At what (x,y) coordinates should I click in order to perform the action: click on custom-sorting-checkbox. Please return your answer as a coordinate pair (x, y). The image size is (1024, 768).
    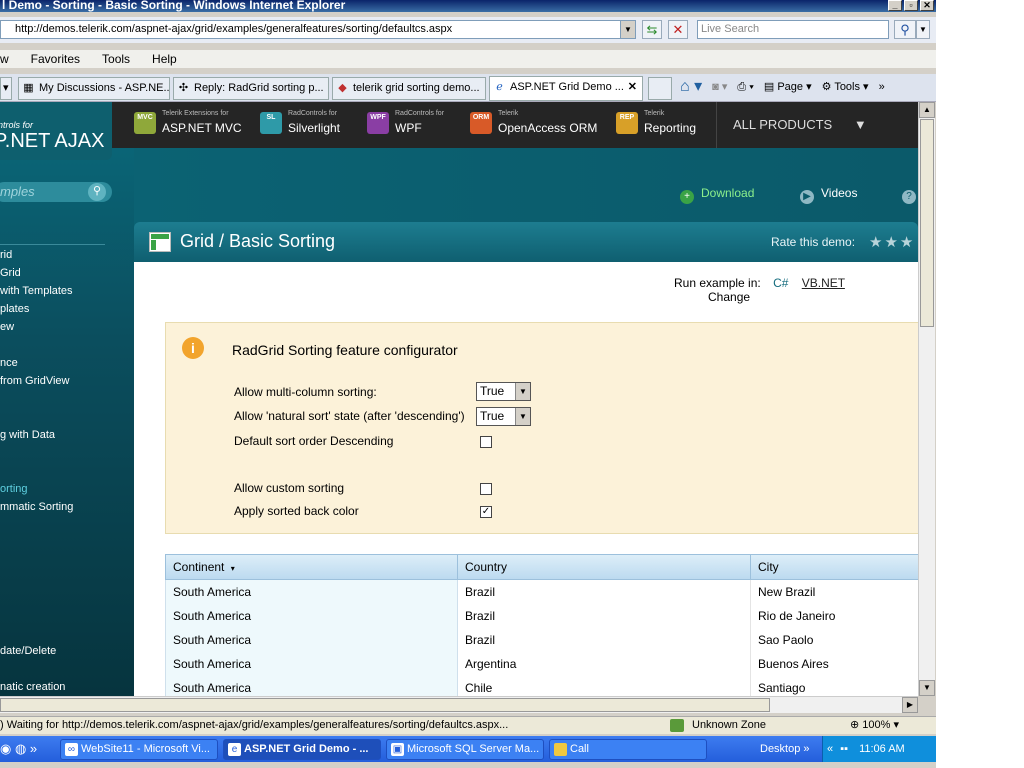
    Looking at the image, I should click on (486, 489).